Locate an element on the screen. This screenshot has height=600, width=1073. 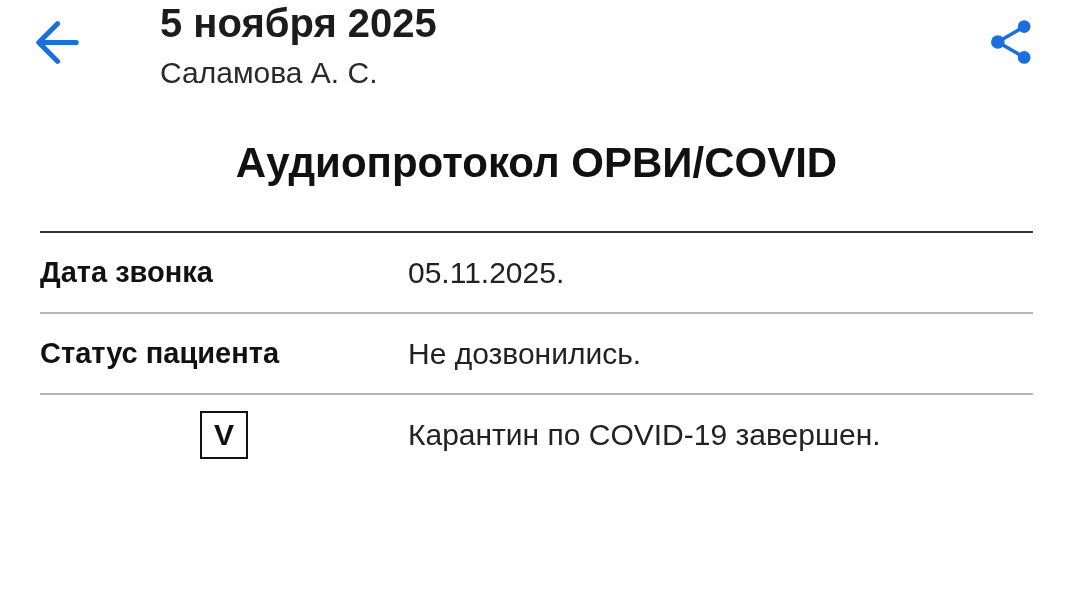
share-button is located at coordinates (1011, 42).